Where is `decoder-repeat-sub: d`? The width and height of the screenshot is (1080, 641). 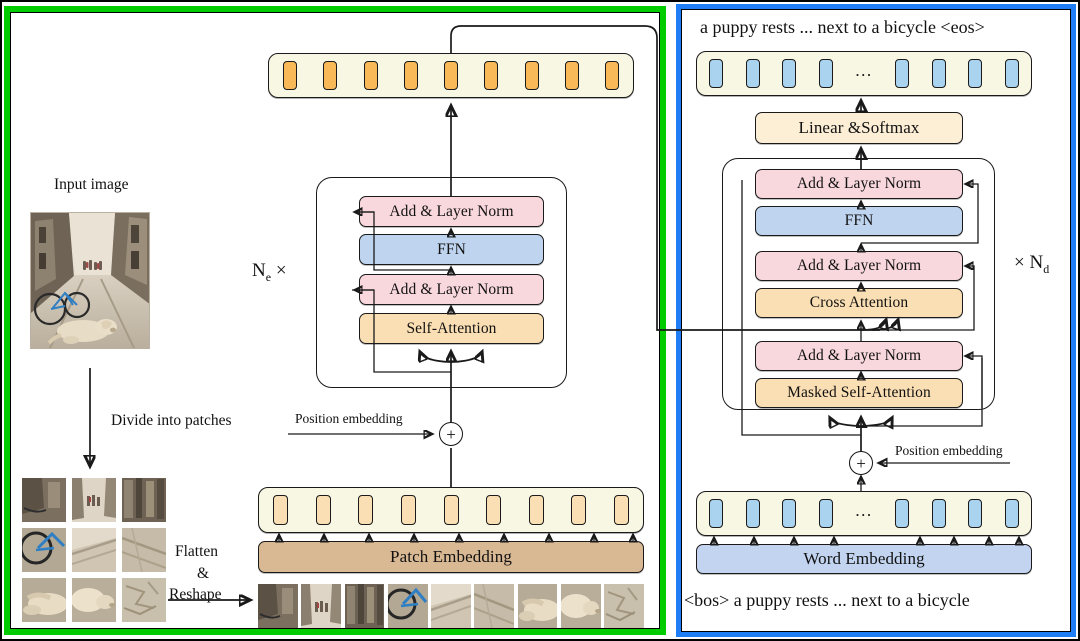 decoder-repeat-sub: d is located at coordinates (1046, 268).